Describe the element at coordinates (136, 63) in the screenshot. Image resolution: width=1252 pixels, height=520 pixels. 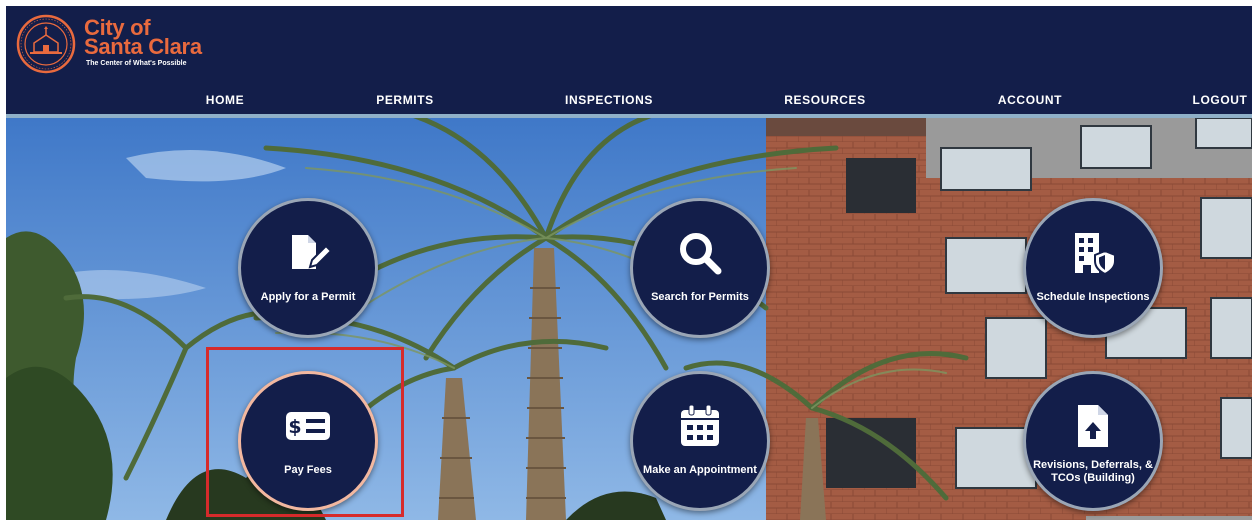
I see `logo-tagline: The Center of What's Possible` at that location.